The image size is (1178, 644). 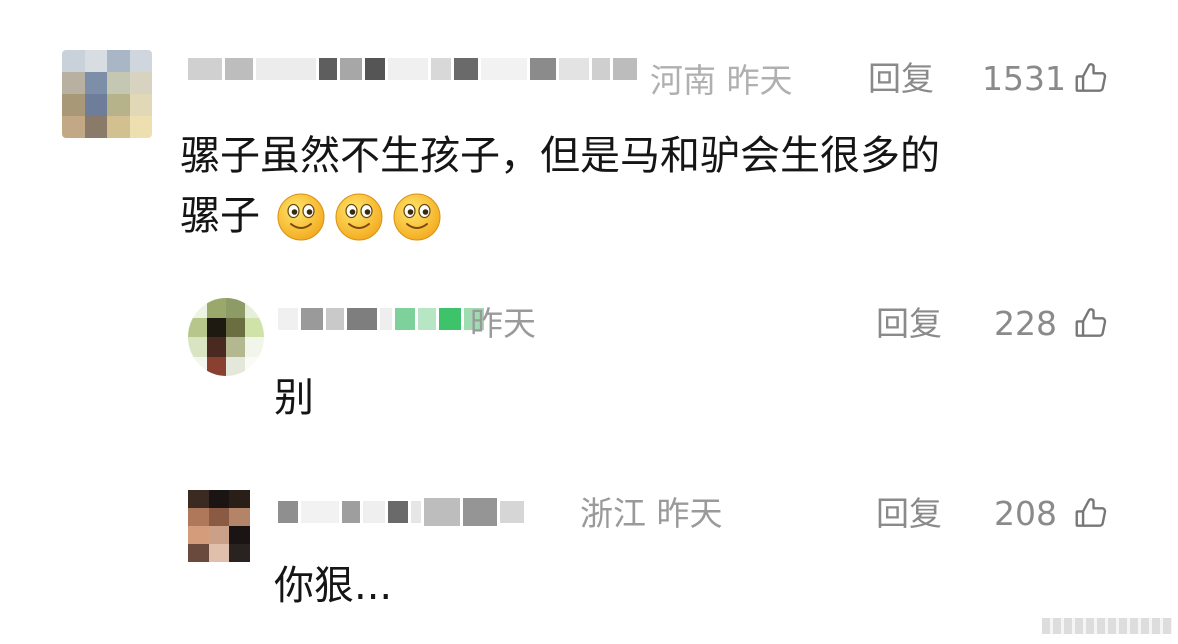 What do you see at coordinates (560, 156) in the screenshot?
I see `comment-text: 骡子虽然不生孩子，但是马和驴会生很多的` at bounding box center [560, 156].